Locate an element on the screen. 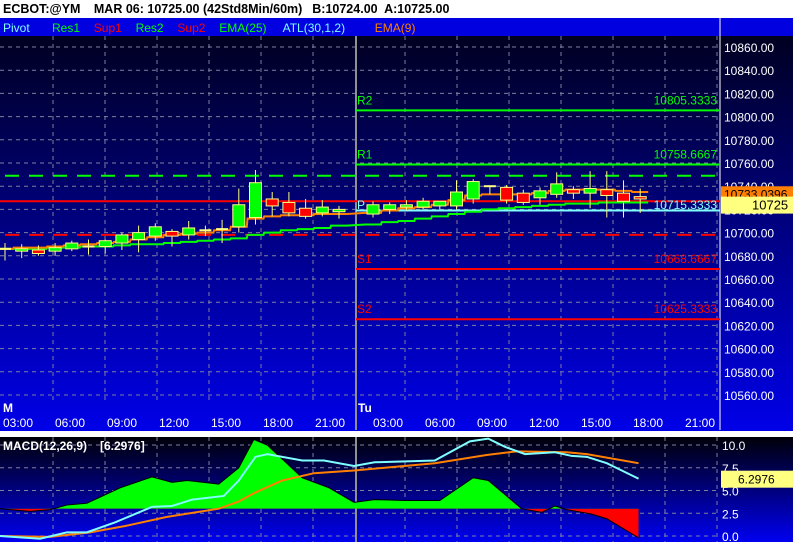 This screenshot has width=793, height=542. price-axis-label: 10840.00 is located at coordinates (749, 71).